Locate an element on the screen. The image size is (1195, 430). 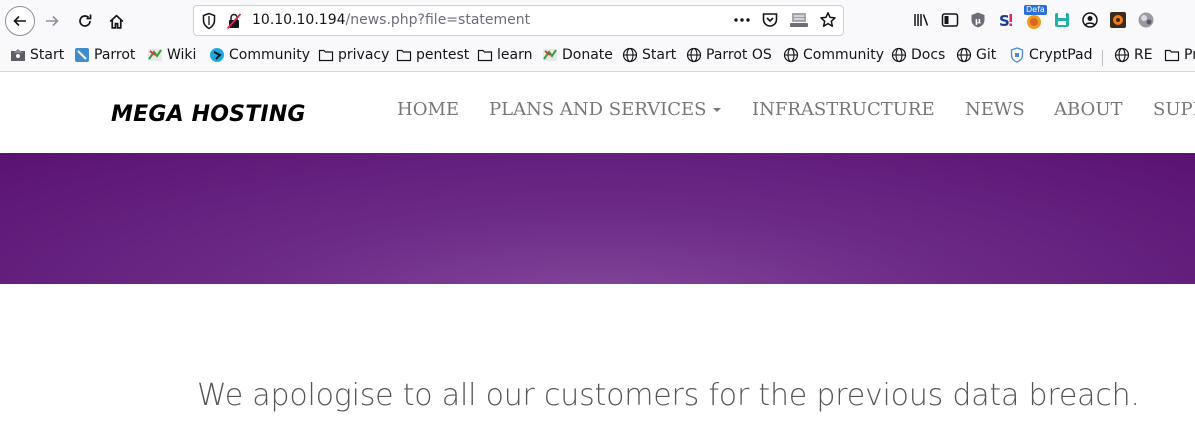
sidebar-icon is located at coordinates (950, 20).